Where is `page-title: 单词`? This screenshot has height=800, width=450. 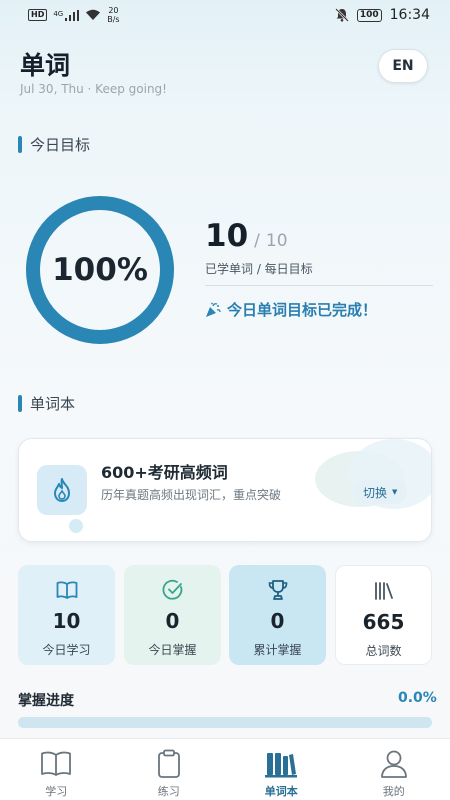
page-title: 单词 is located at coordinates (45, 65).